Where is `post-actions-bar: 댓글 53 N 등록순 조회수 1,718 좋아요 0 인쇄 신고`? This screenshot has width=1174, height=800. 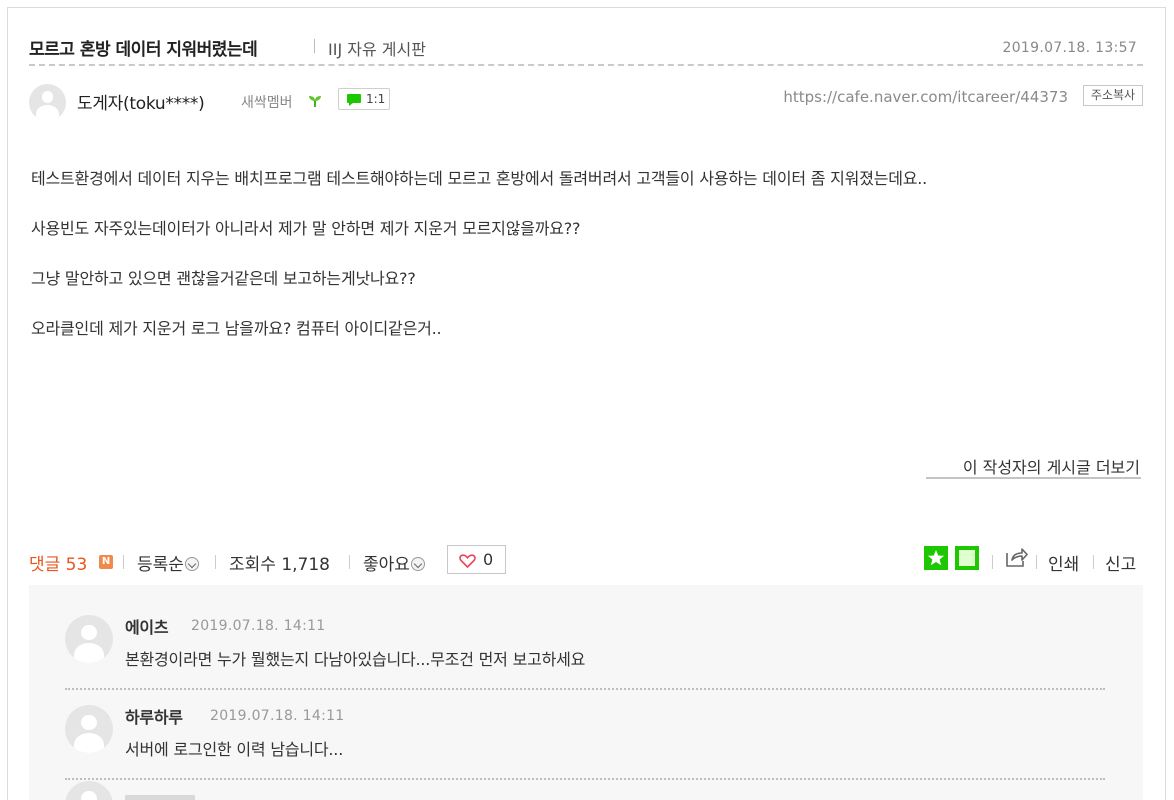 post-actions-bar: 댓글 53 N 등록순 조회수 1,718 좋아요 0 인쇄 신고 is located at coordinates (586, 561).